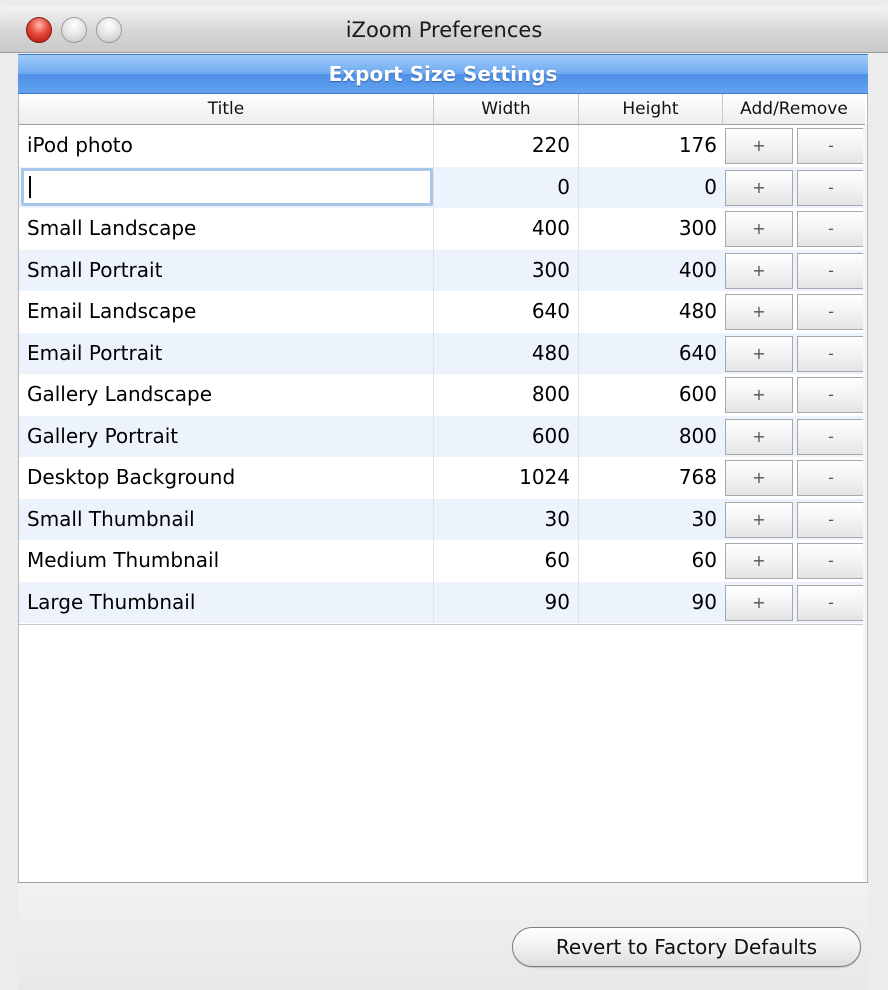 The height and width of the screenshot is (990, 888). What do you see at coordinates (651, 271) in the screenshot?
I see `row-height: 400` at bounding box center [651, 271].